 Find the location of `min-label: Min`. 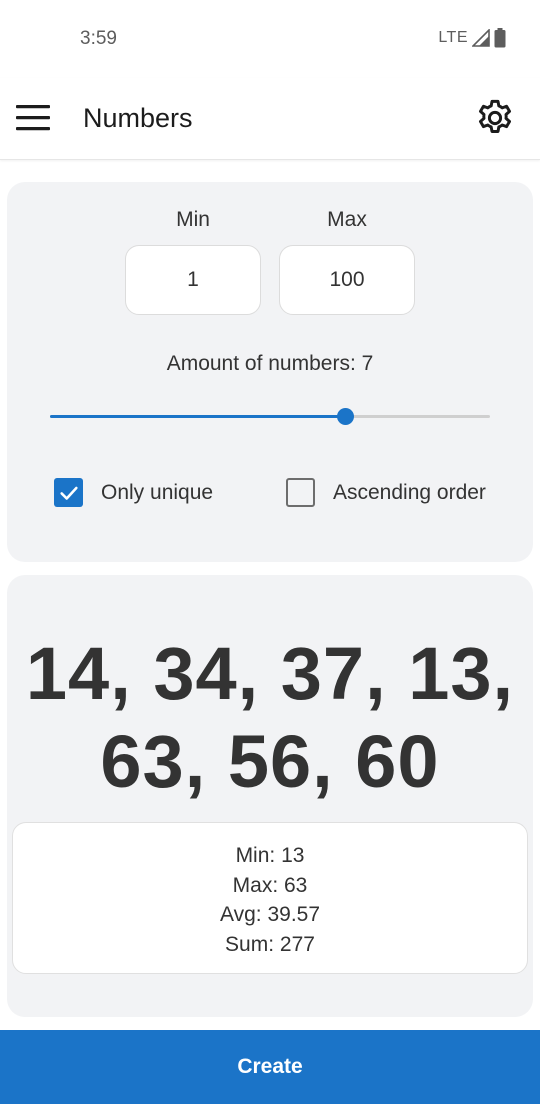

min-label: Min is located at coordinates (193, 219).